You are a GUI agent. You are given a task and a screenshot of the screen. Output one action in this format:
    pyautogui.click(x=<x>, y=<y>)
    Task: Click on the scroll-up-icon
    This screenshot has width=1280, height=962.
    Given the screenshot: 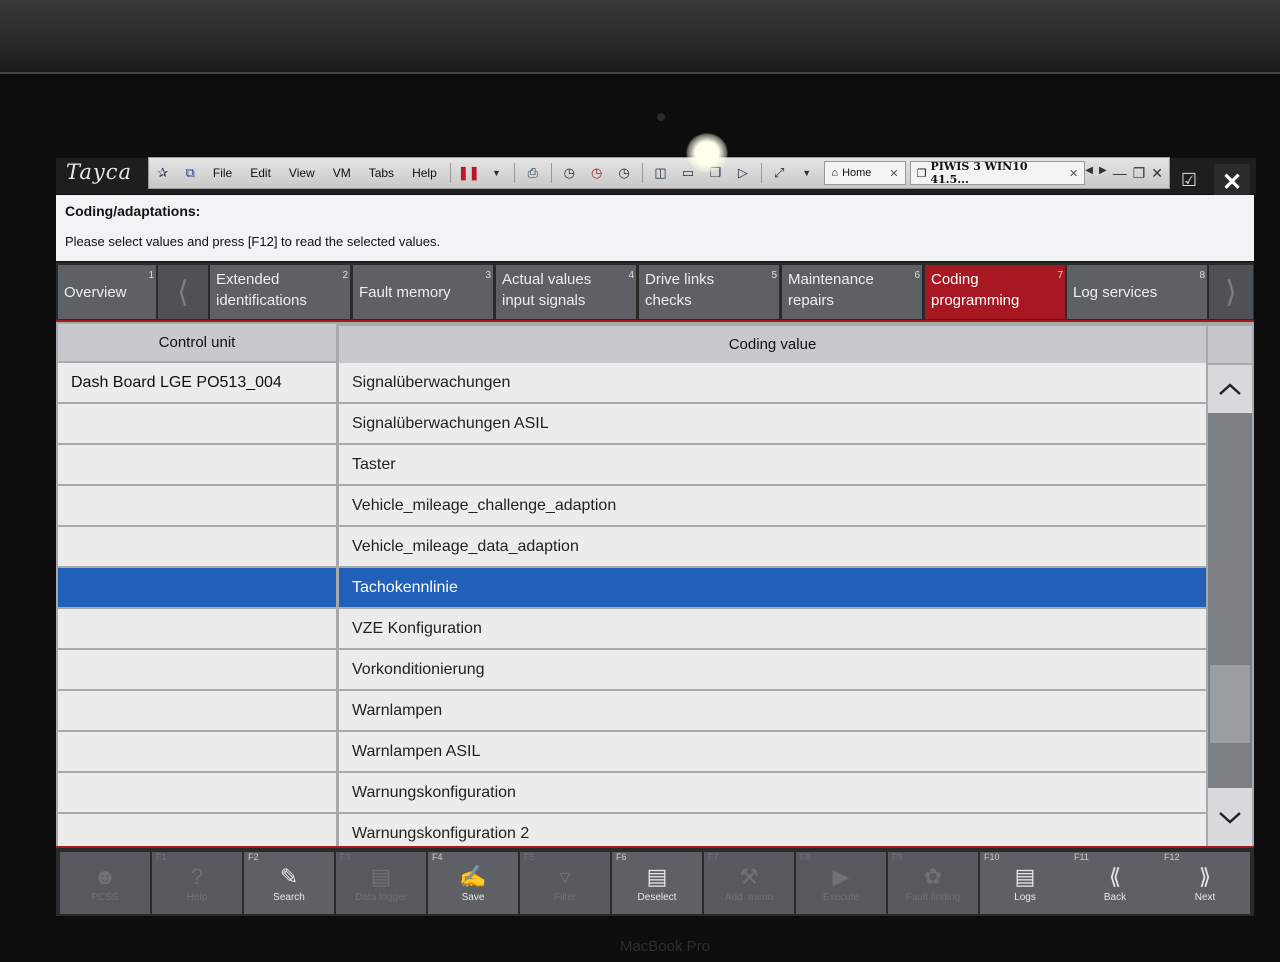 What is the action you would take?
    pyautogui.click(x=1230, y=389)
    